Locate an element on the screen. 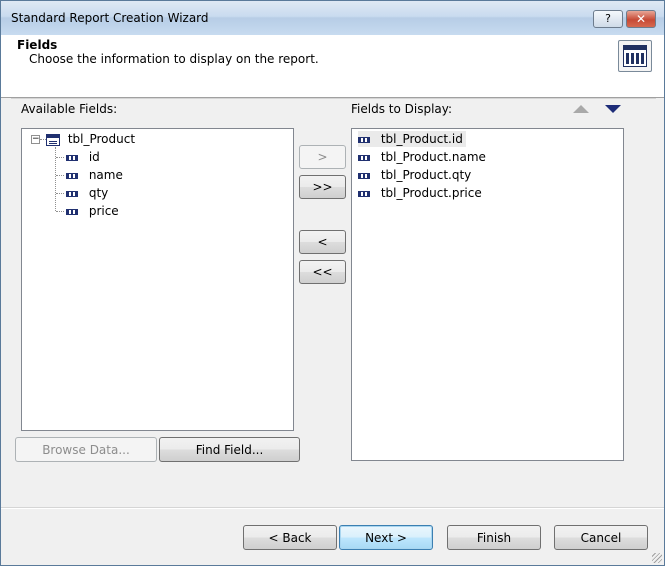 Image resolution: width=665 pixels, height=566 pixels. display-field-label: tbl_Product.id is located at coordinates (421, 139).